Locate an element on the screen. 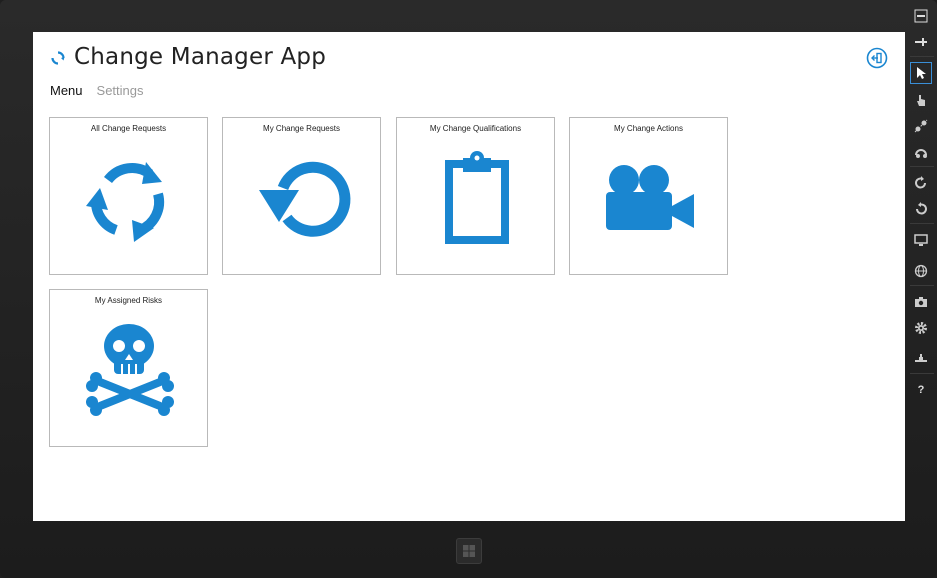  tile-my-assigned-risks: My Assigned Risks is located at coordinates (128, 368).